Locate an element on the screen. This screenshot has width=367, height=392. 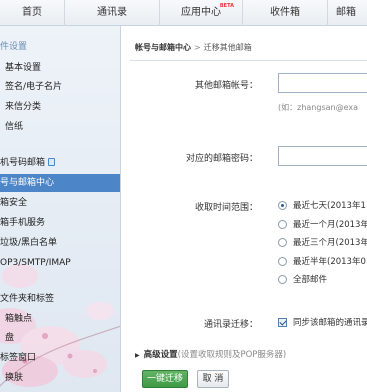
sidebar-item-label: 换肤 is located at coordinates (14, 378).